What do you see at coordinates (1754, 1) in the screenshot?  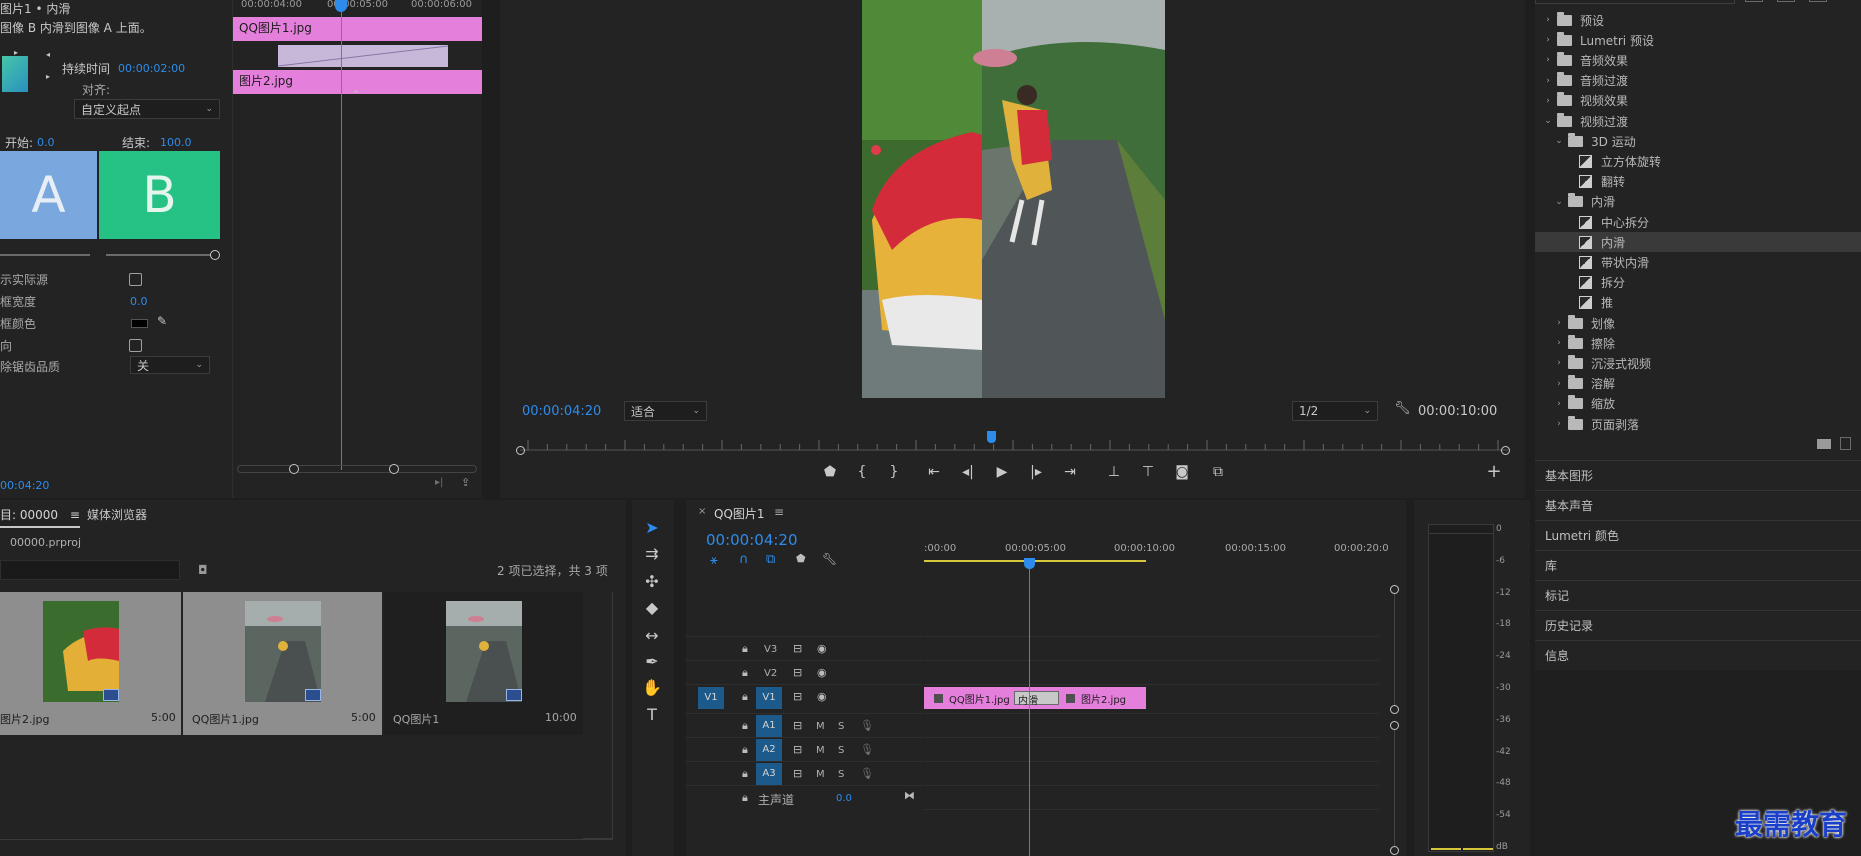 I see `new-preset-bin-icon` at bounding box center [1754, 1].